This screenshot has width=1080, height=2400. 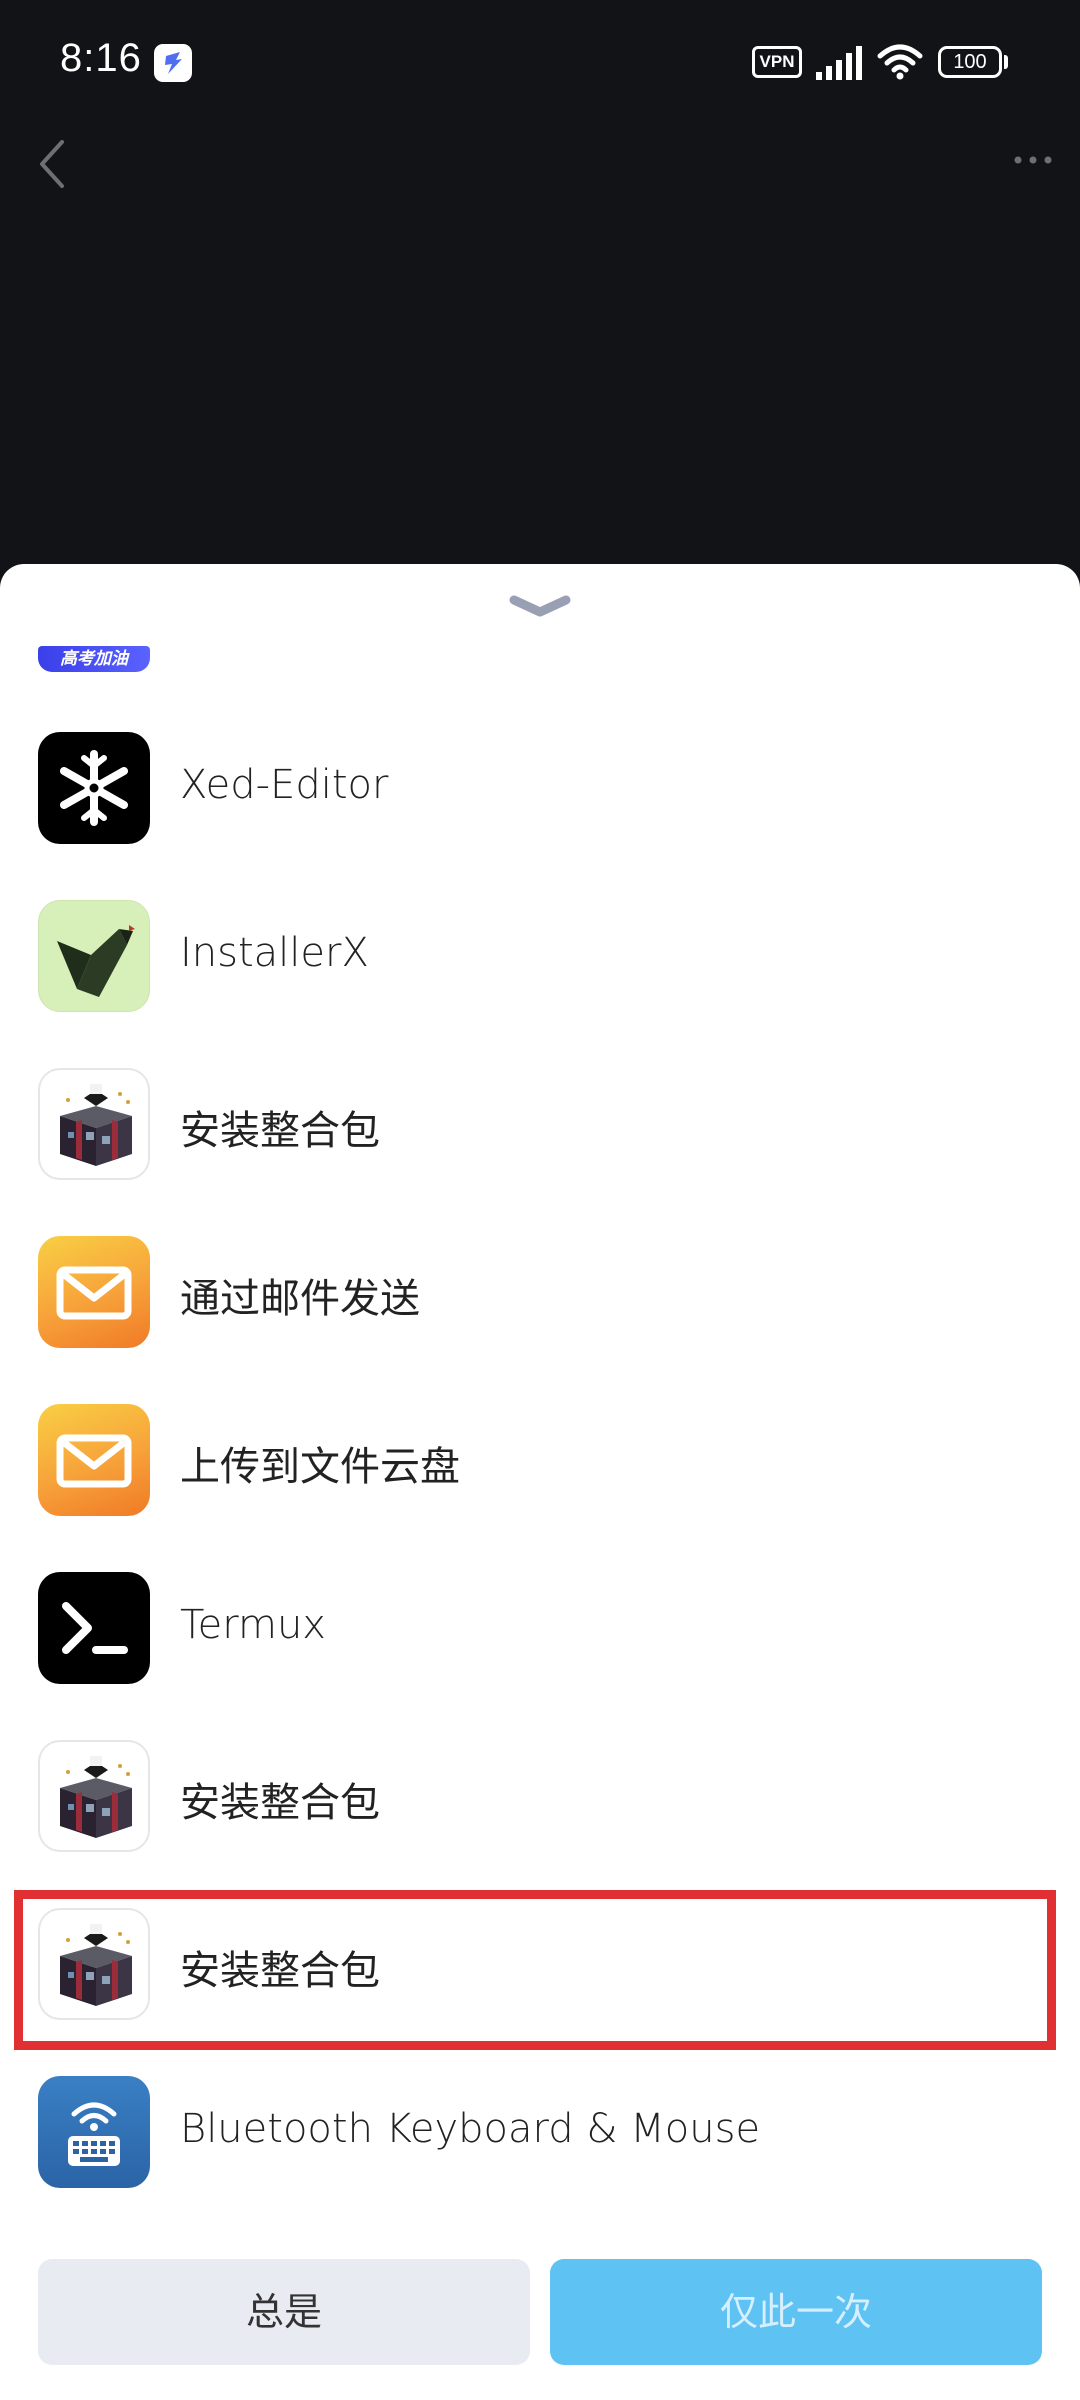 What do you see at coordinates (101, 58) in the screenshot?
I see `status-time: 8:16` at bounding box center [101, 58].